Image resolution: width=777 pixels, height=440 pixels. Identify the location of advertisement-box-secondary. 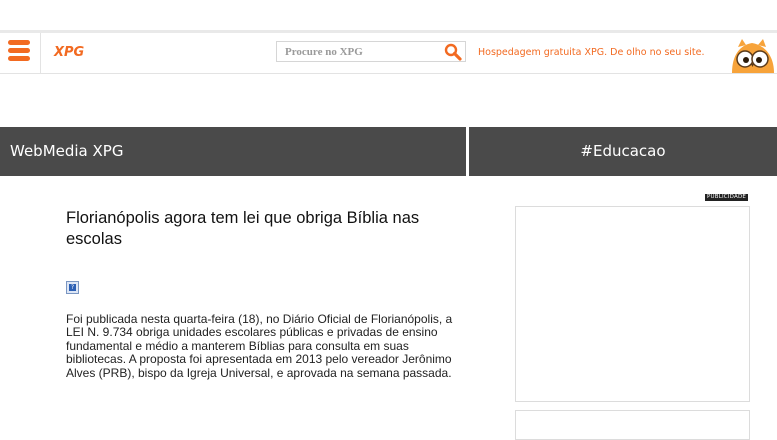
(632, 425).